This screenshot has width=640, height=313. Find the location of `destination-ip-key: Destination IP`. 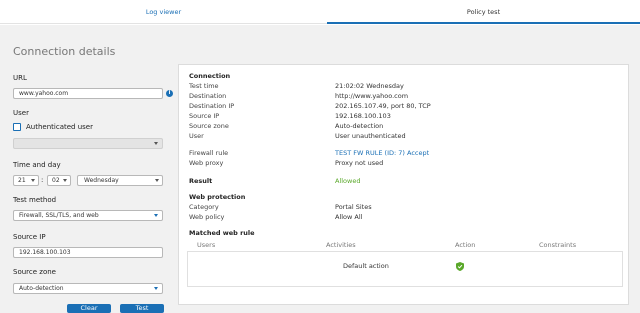

destination-ip-key: Destination IP is located at coordinates (212, 106).